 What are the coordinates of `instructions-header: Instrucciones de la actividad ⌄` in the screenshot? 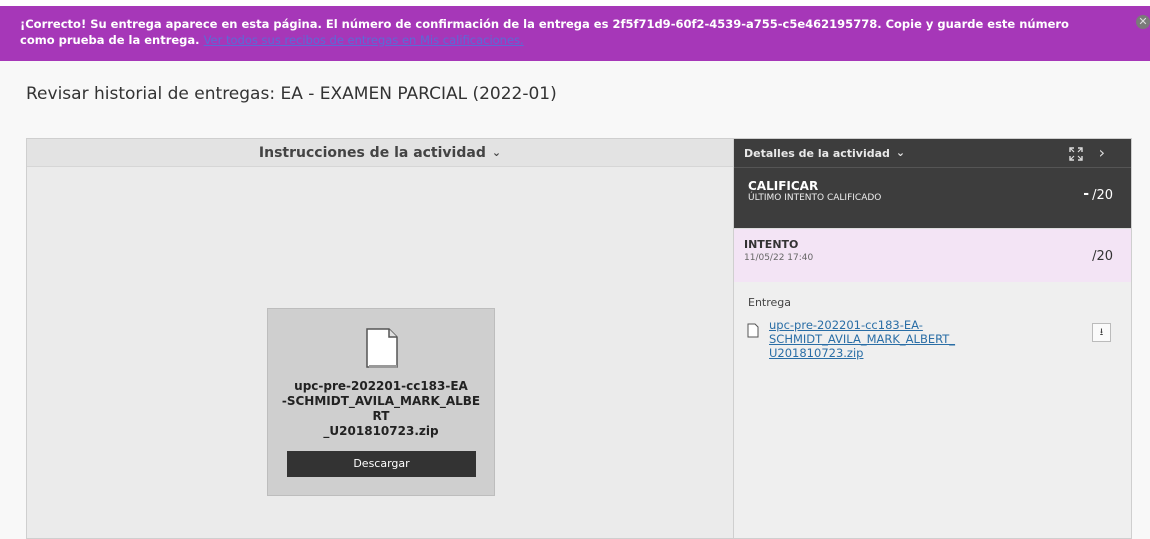 It's located at (380, 153).